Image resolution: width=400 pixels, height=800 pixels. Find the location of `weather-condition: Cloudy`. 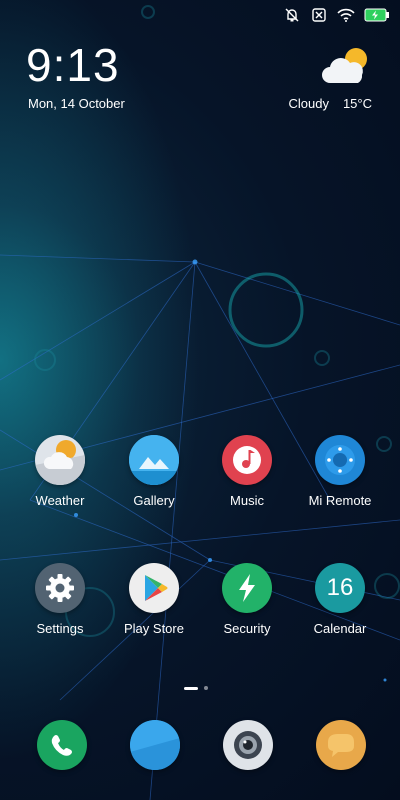

weather-condition: Cloudy is located at coordinates (308, 103).